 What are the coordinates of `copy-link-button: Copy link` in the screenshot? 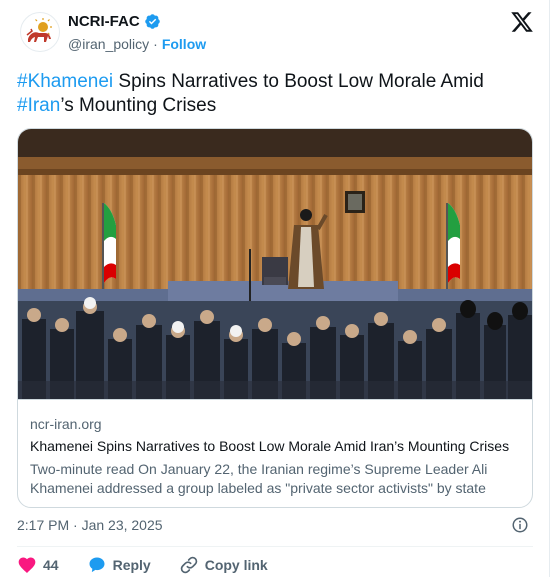 It's located at (223, 565).